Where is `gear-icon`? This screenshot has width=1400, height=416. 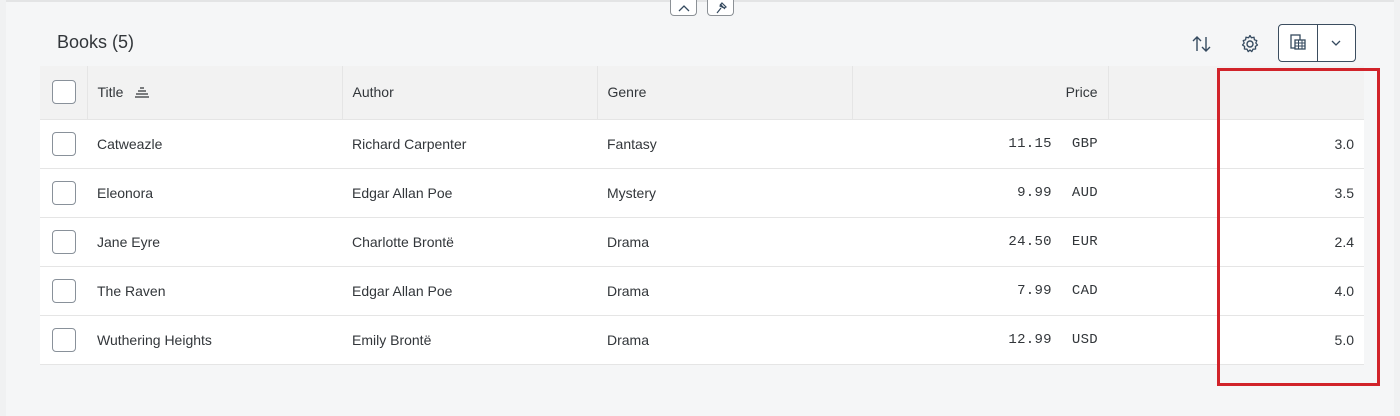
gear-icon is located at coordinates (1250, 43).